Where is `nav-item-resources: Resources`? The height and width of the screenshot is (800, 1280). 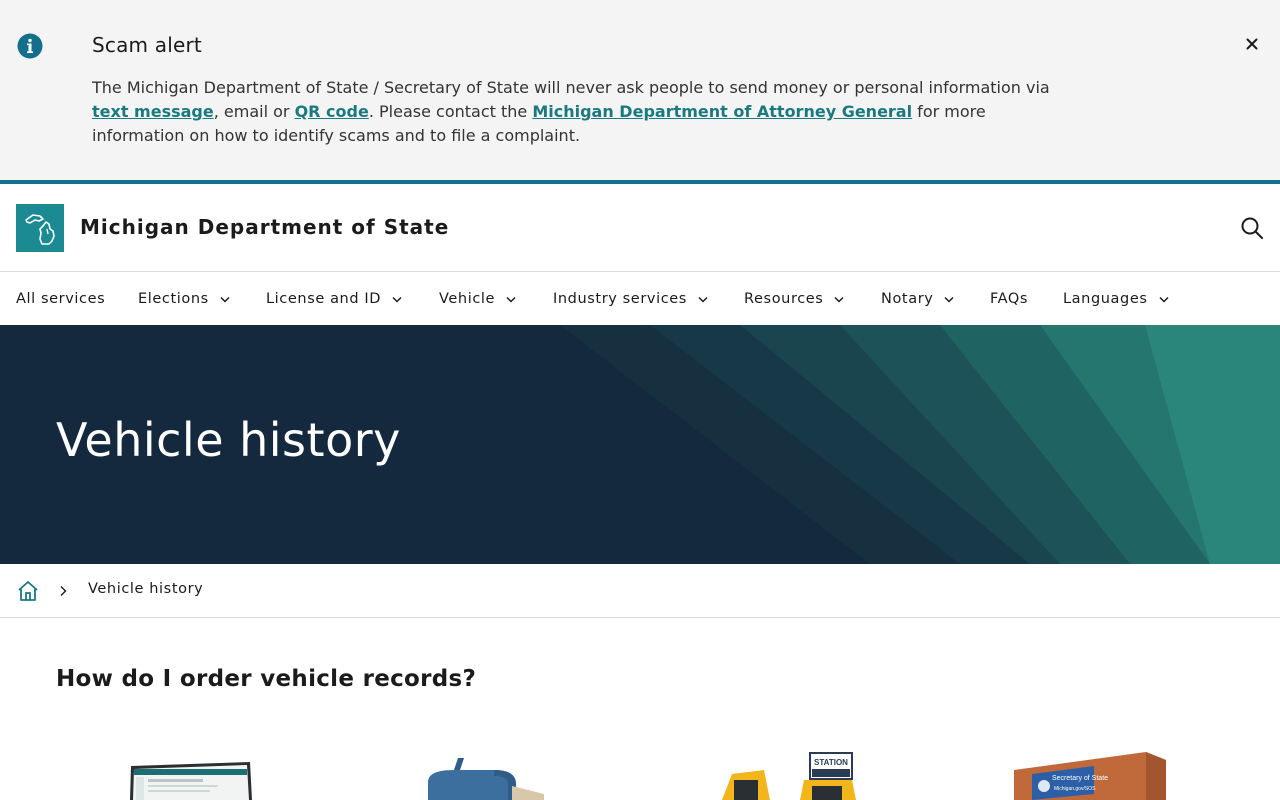 nav-item-resources: Resources is located at coordinates (794, 299).